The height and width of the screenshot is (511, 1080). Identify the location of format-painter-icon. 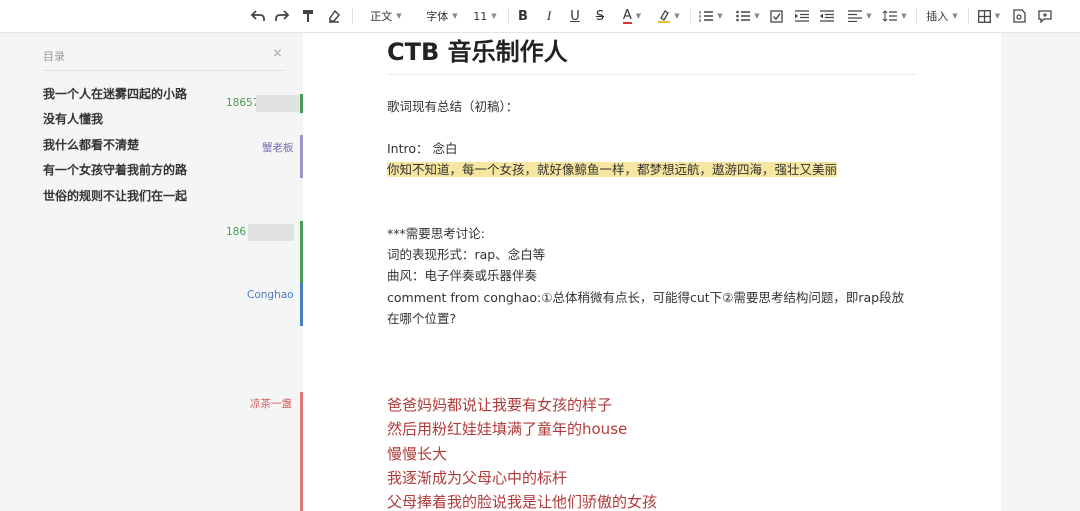
(308, 16).